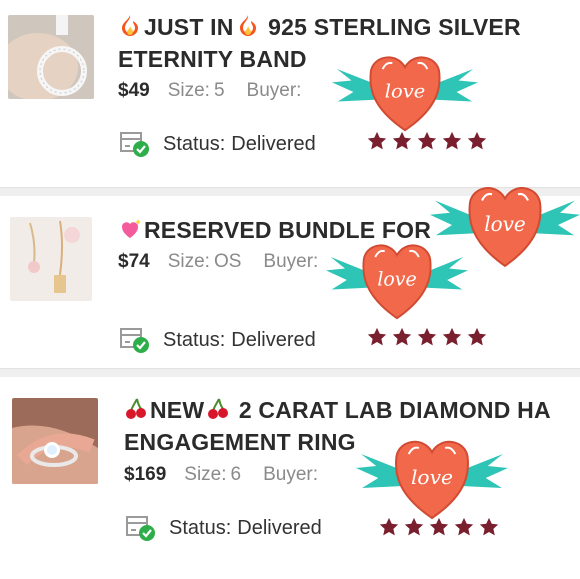  Describe the element at coordinates (145, 474) in the screenshot. I see `price: $169` at that location.